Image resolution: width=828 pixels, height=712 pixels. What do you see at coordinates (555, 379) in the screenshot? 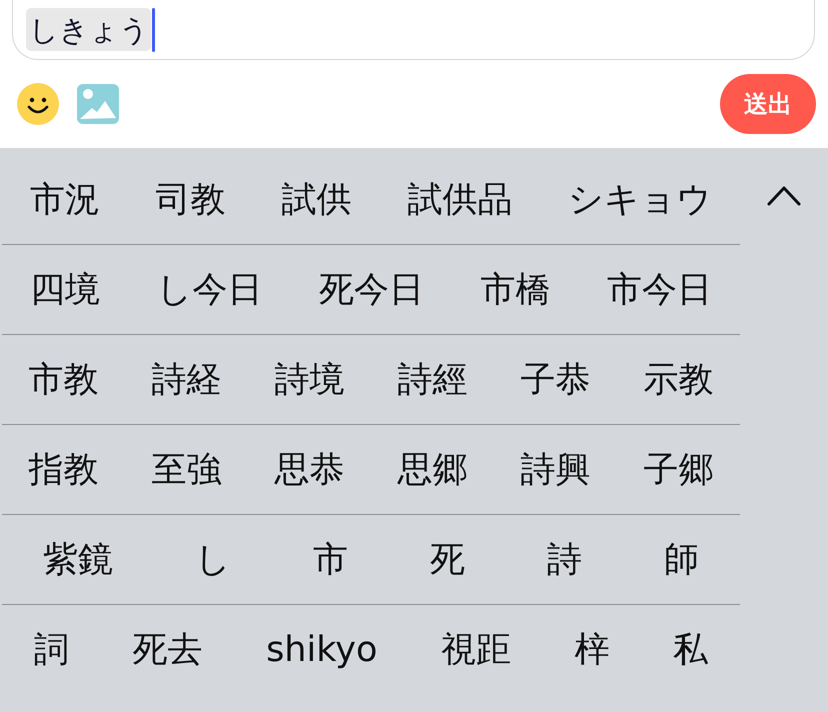
I see `candidate-word: 子恭` at bounding box center [555, 379].